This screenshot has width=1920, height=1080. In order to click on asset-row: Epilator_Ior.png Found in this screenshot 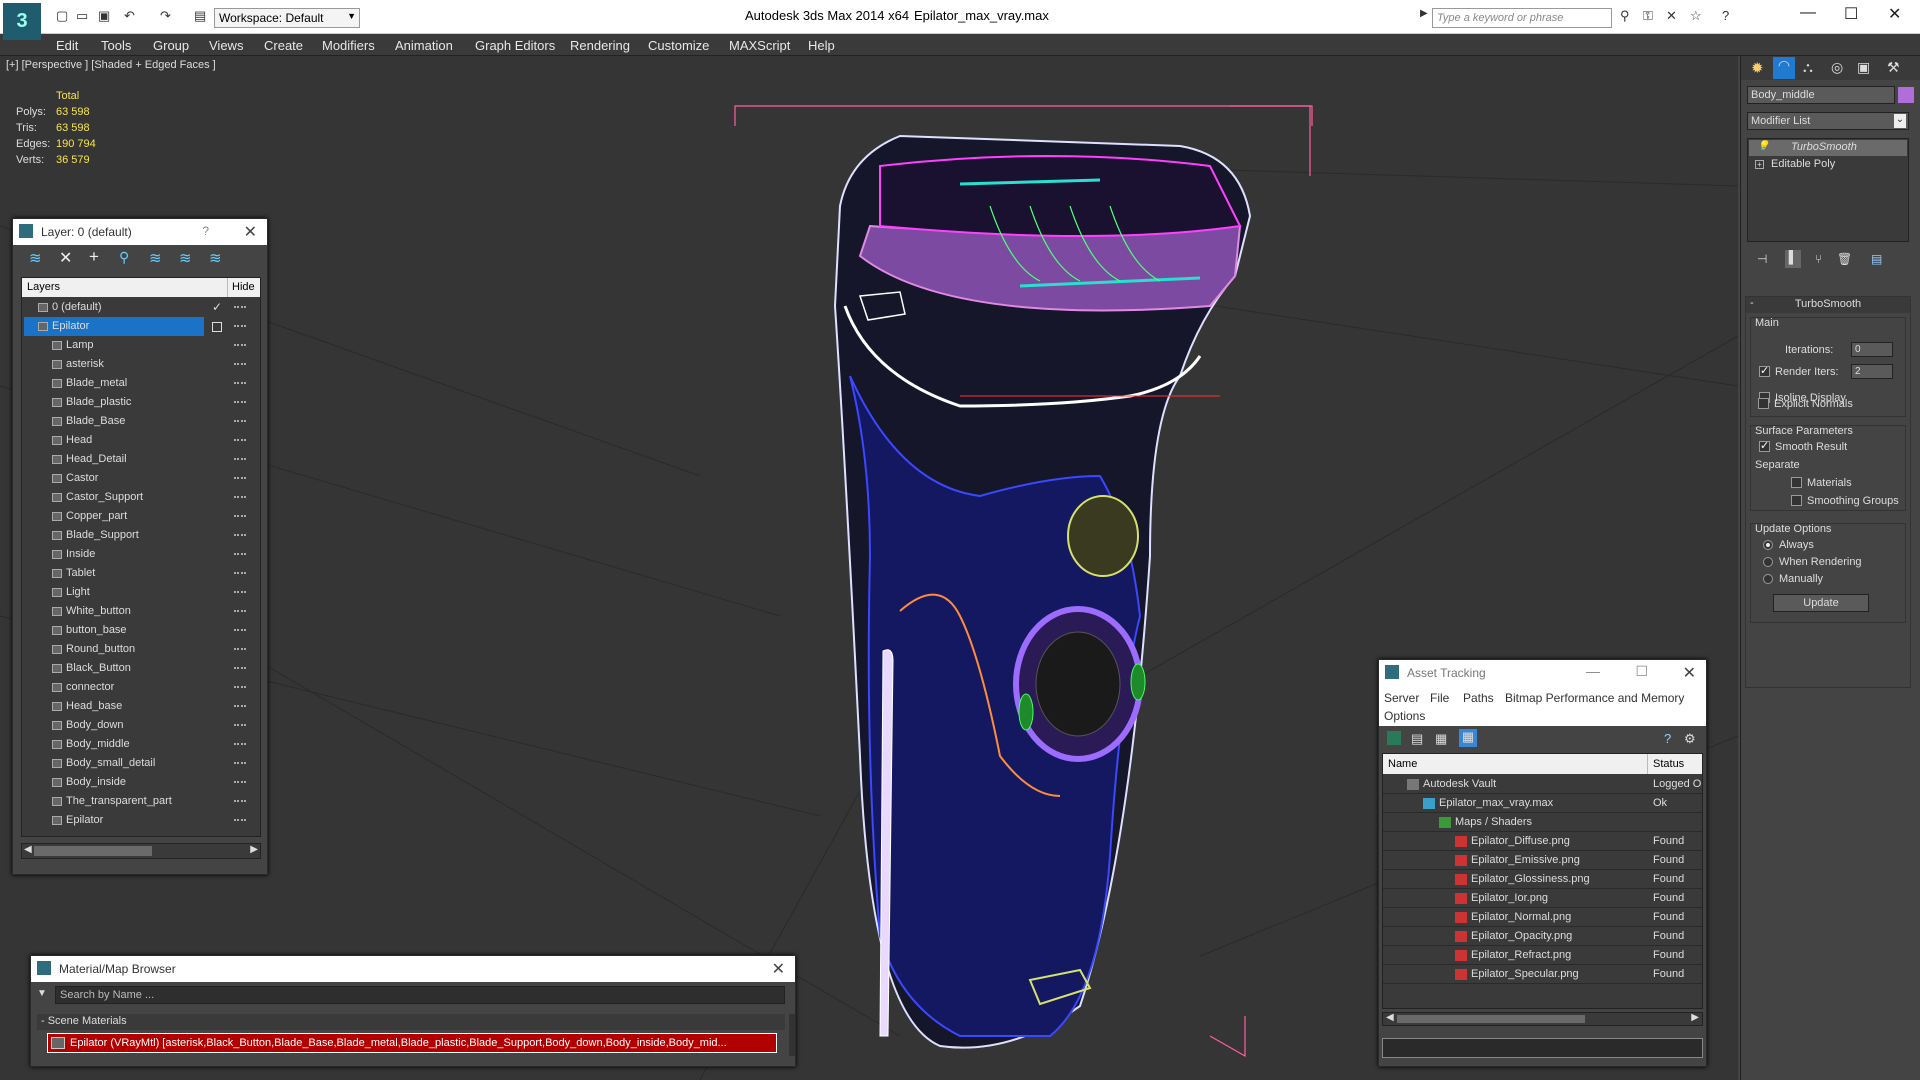, I will do `click(1542, 898)`.